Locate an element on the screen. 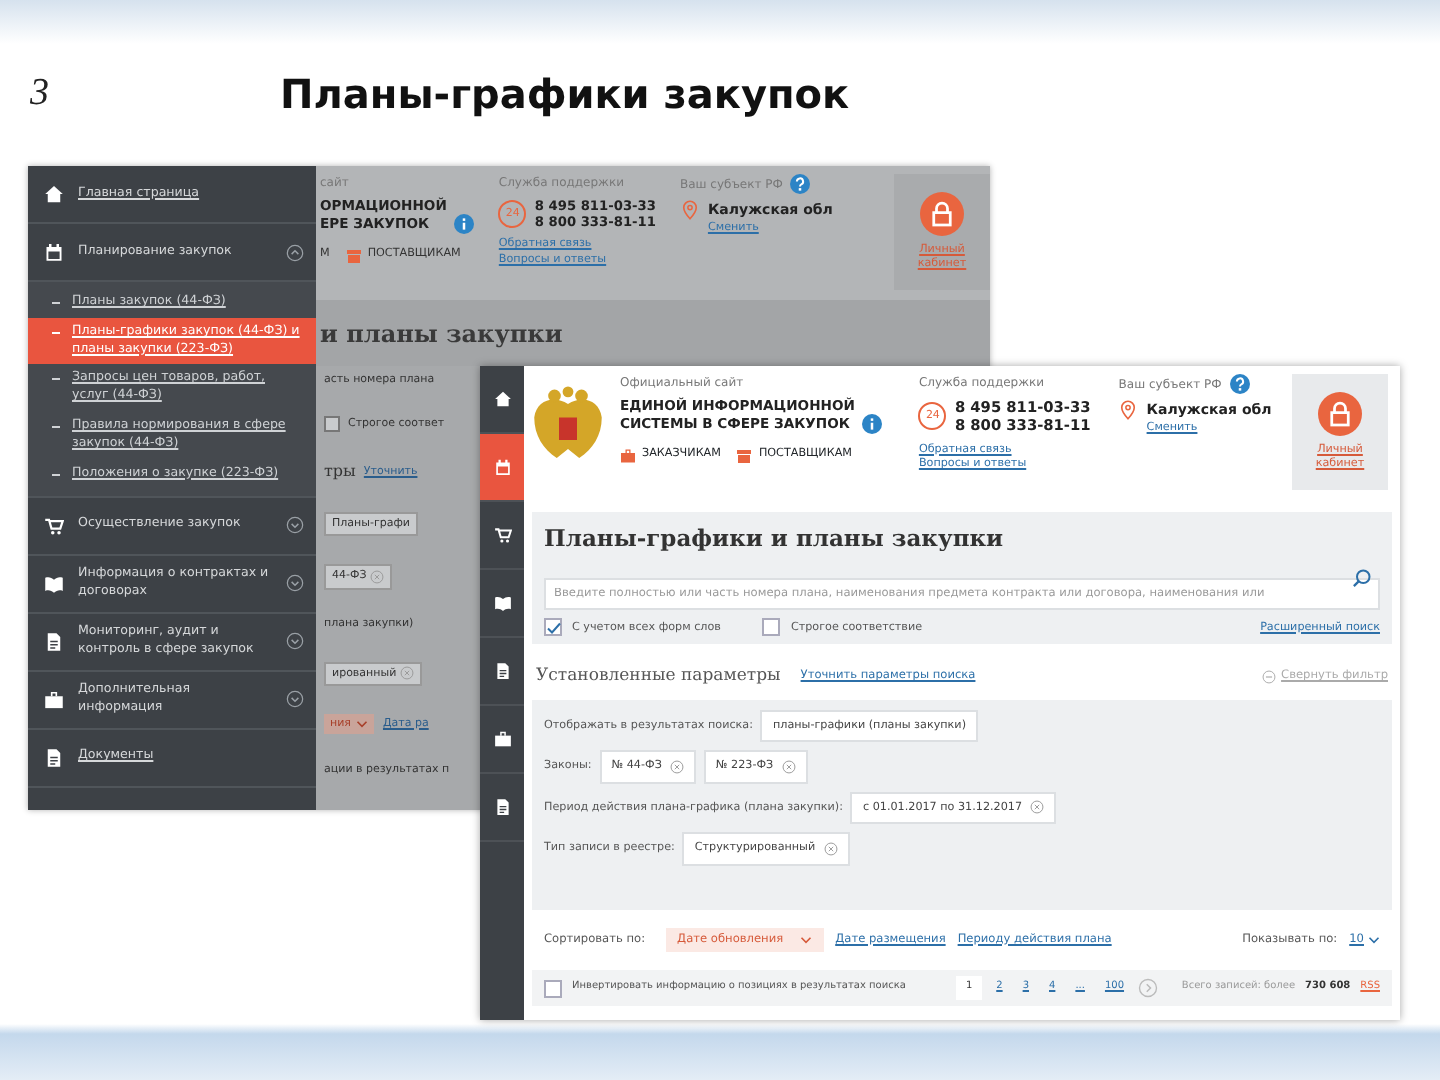 The width and height of the screenshot is (1440, 1080). collapse-icon is located at coordinates (1268, 677).